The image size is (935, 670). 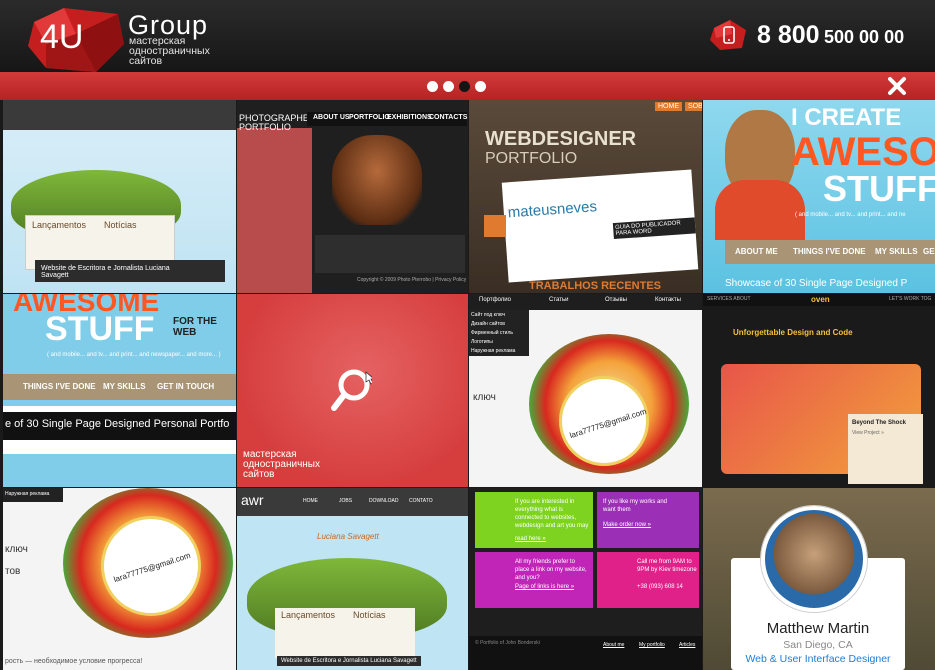 I want to click on cartoon-shirt, so click(x=760, y=210).